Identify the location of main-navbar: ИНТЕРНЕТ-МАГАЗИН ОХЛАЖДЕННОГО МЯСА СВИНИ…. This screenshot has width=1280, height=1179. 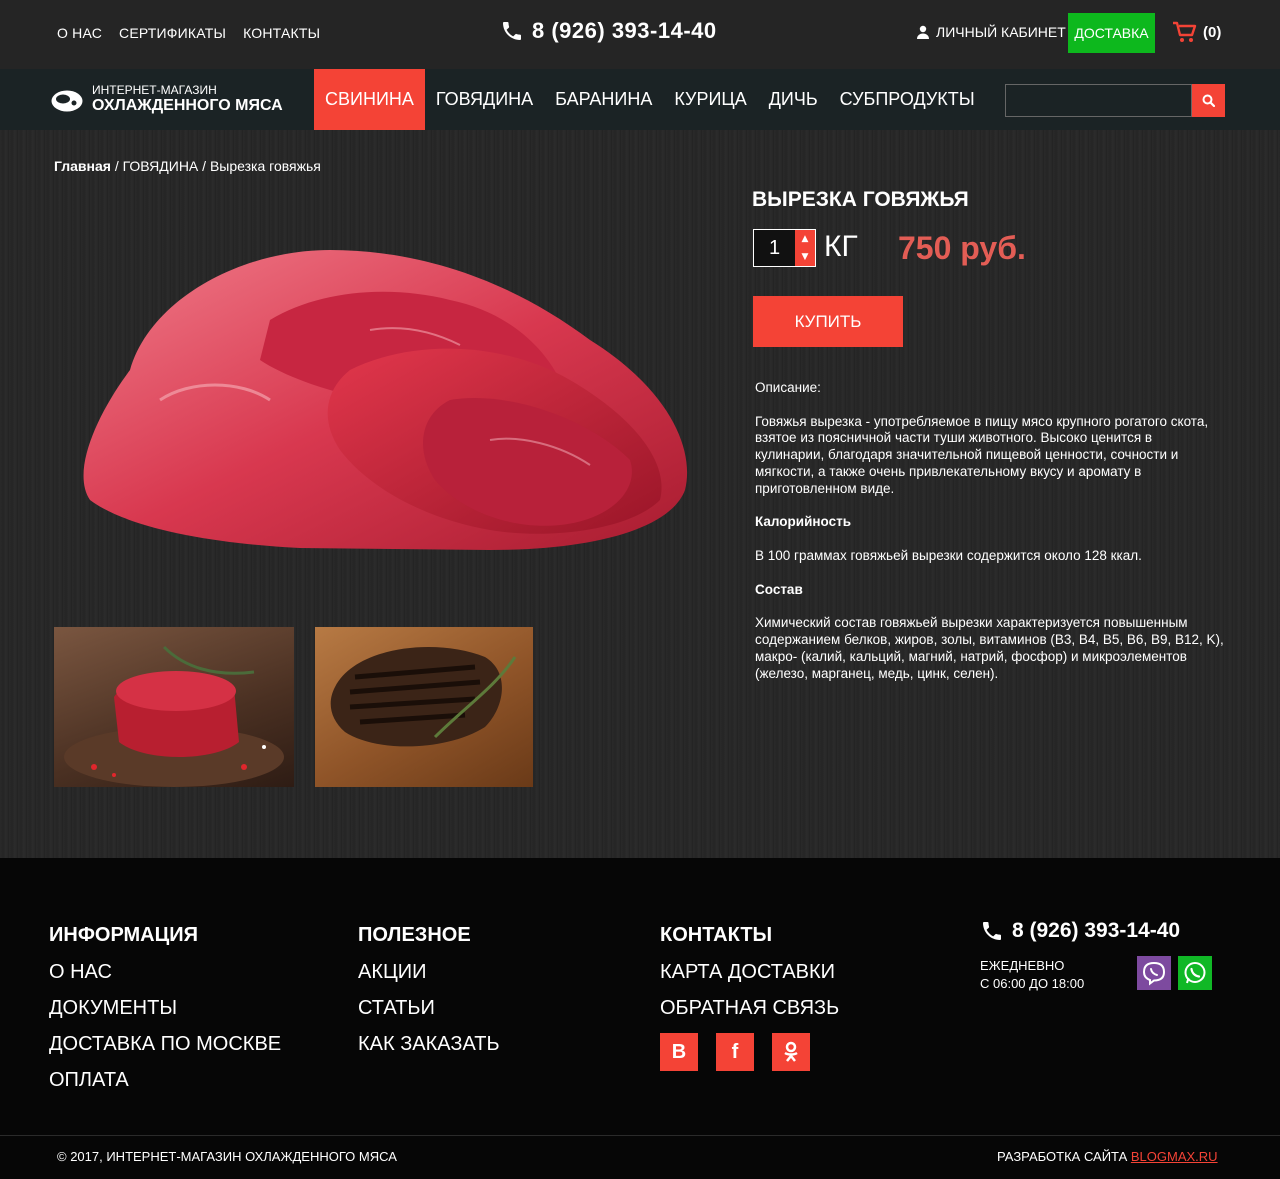
(640, 99).